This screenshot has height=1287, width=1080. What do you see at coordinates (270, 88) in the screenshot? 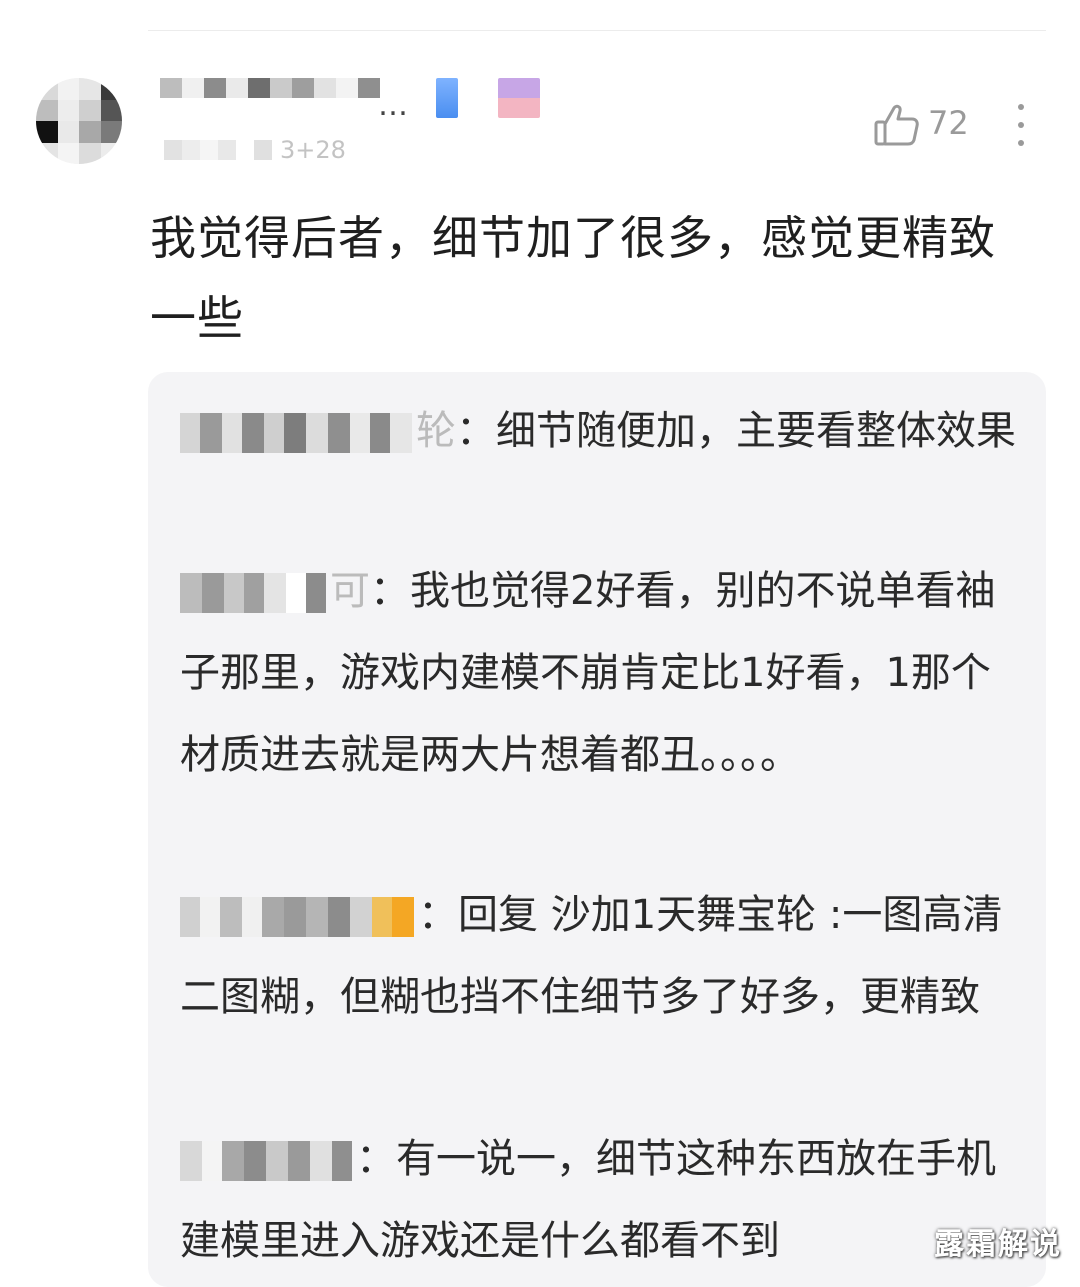
I see `username-mosaic` at bounding box center [270, 88].